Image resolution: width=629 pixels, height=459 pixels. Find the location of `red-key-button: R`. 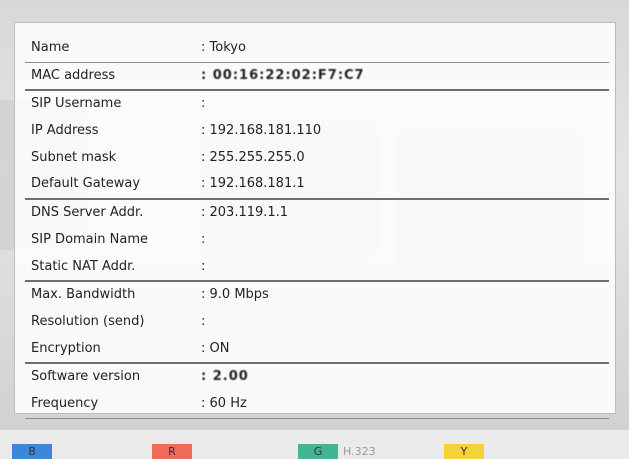

red-key-button: R is located at coordinates (172, 451).